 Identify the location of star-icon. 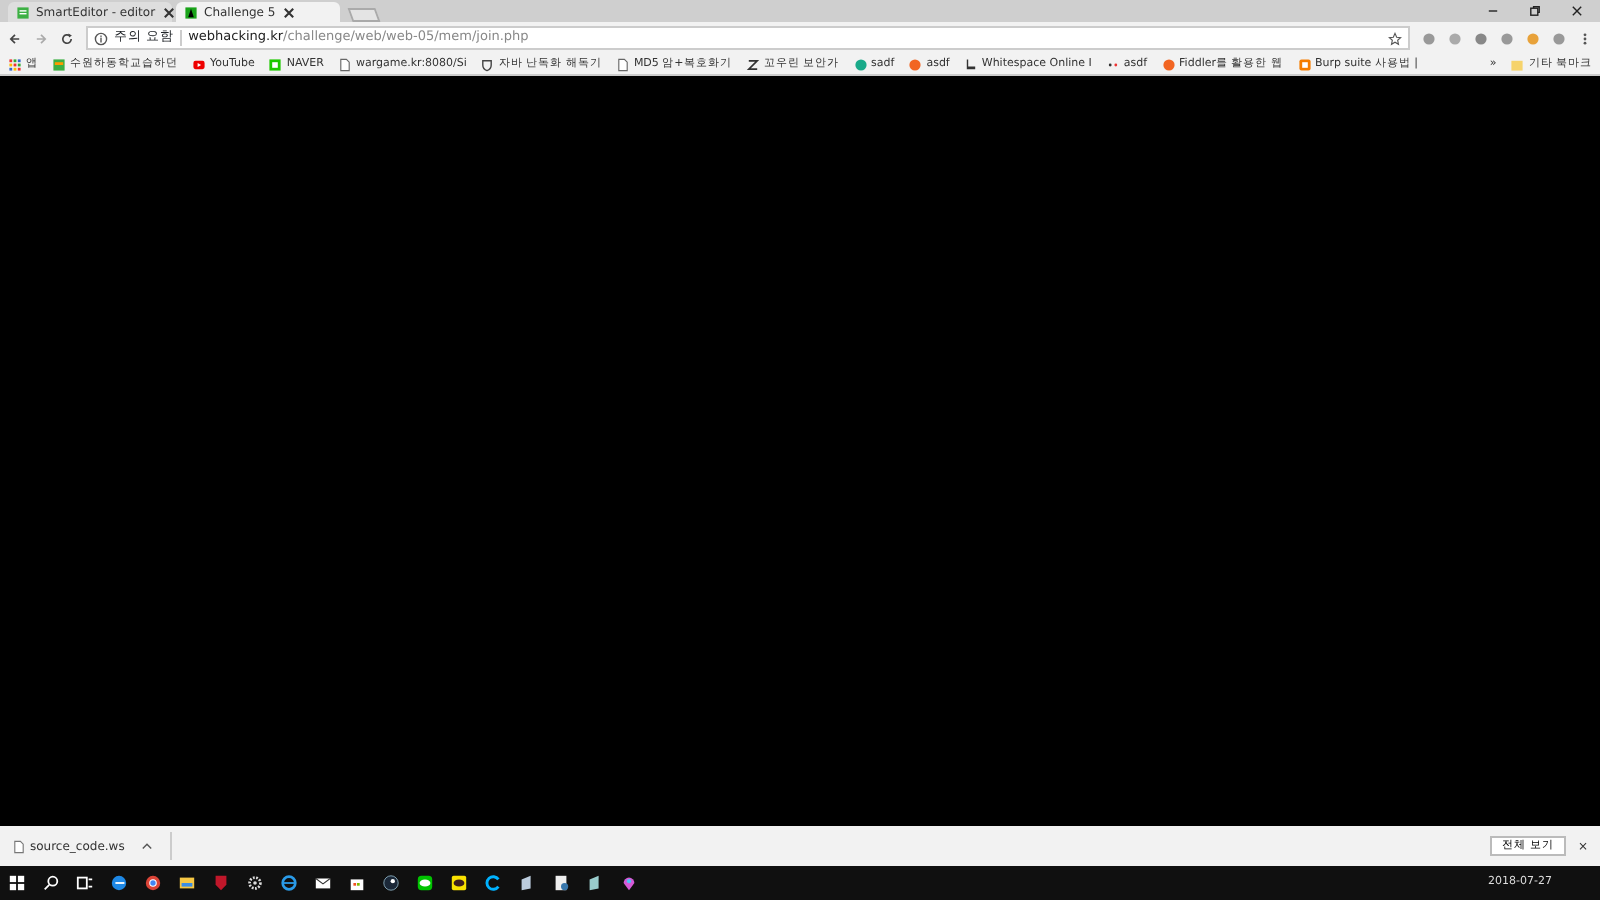
(1395, 38).